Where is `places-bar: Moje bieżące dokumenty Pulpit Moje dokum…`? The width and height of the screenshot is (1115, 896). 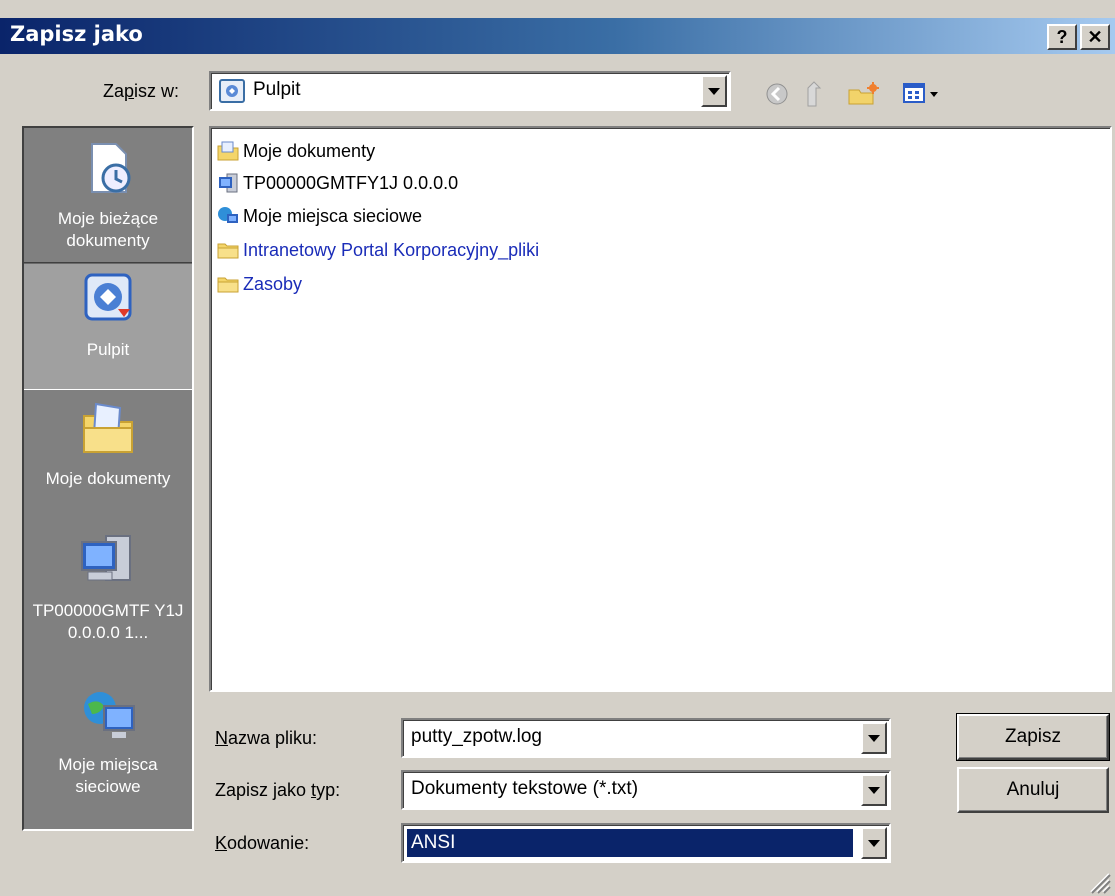 places-bar: Moje bieżące dokumenty Pulpit Moje dokum… is located at coordinates (108, 478).